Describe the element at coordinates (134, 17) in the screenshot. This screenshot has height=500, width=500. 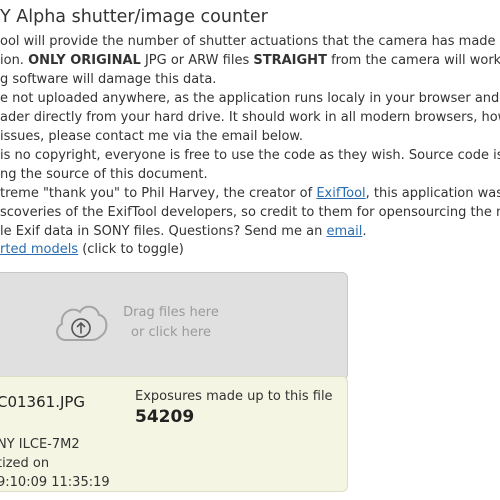
I see `page-title: Y Alpha shutter/image counter` at that location.